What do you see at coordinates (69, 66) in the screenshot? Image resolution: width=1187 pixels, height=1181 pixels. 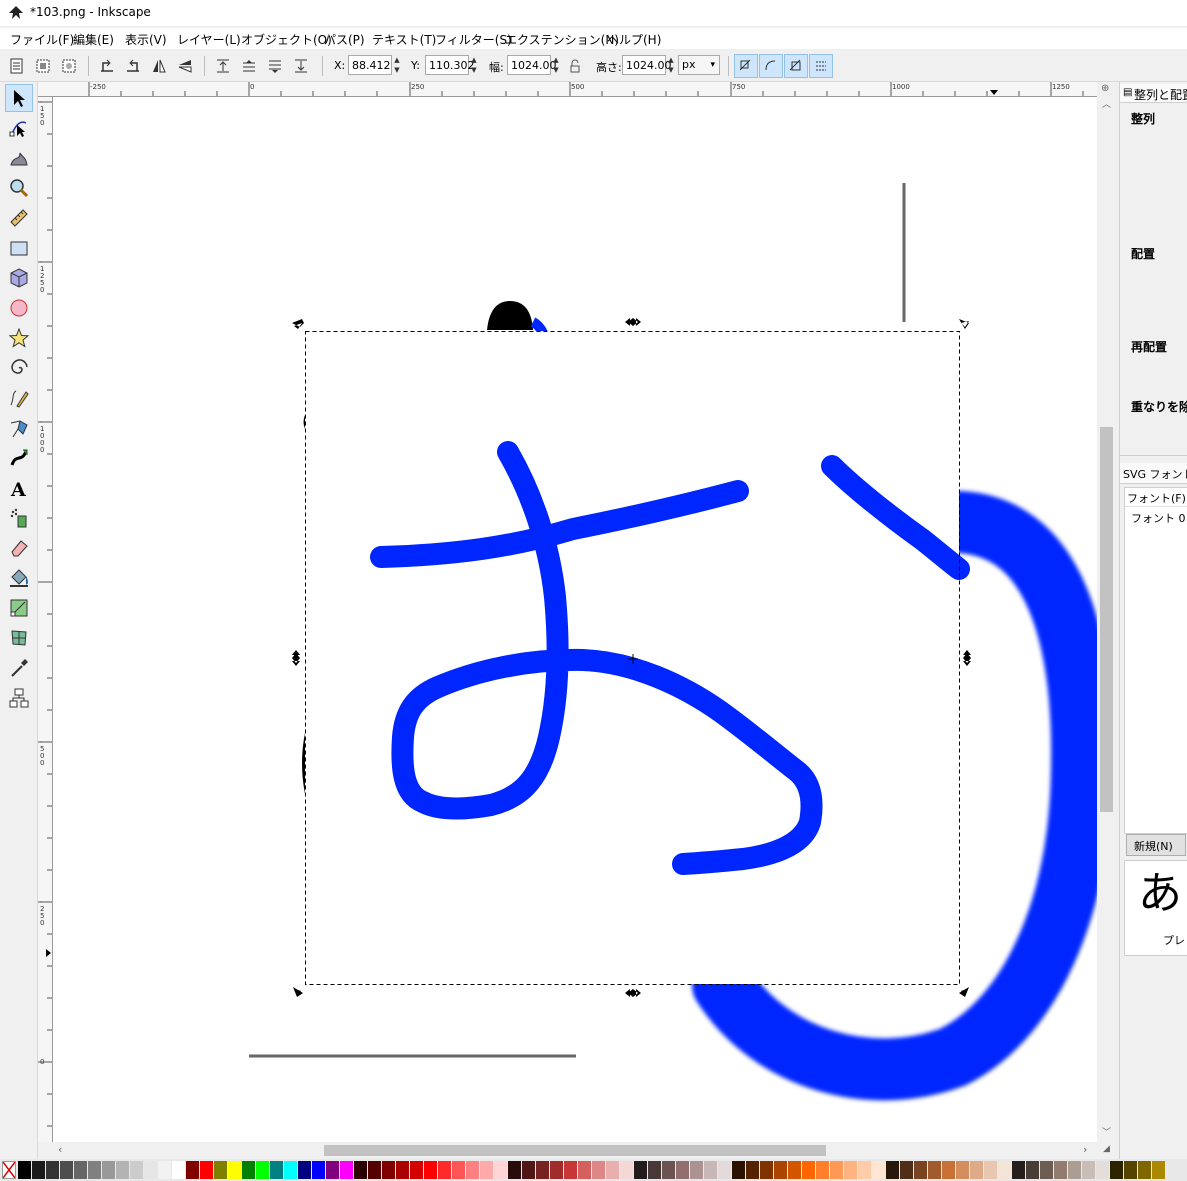 I see `deselect-icon` at bounding box center [69, 66].